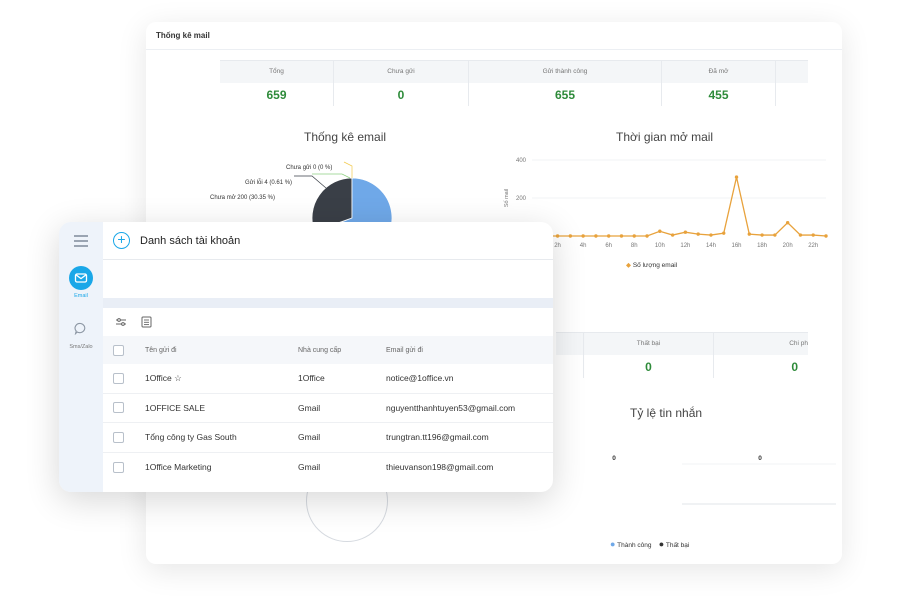 This screenshot has height=600, width=900. I want to click on column-header-provider: Nhà cung cấp, so click(342, 350).